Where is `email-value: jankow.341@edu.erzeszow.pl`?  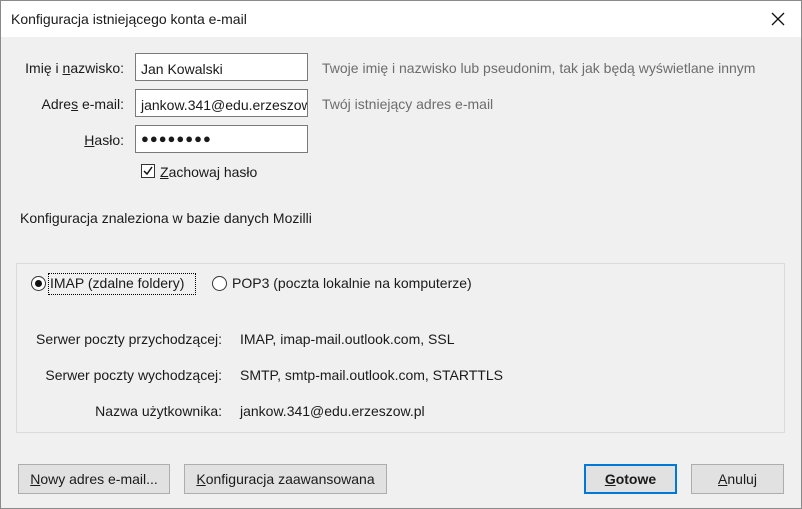 email-value: jankow.341@edu.erzeszow.pl is located at coordinates (224, 105).